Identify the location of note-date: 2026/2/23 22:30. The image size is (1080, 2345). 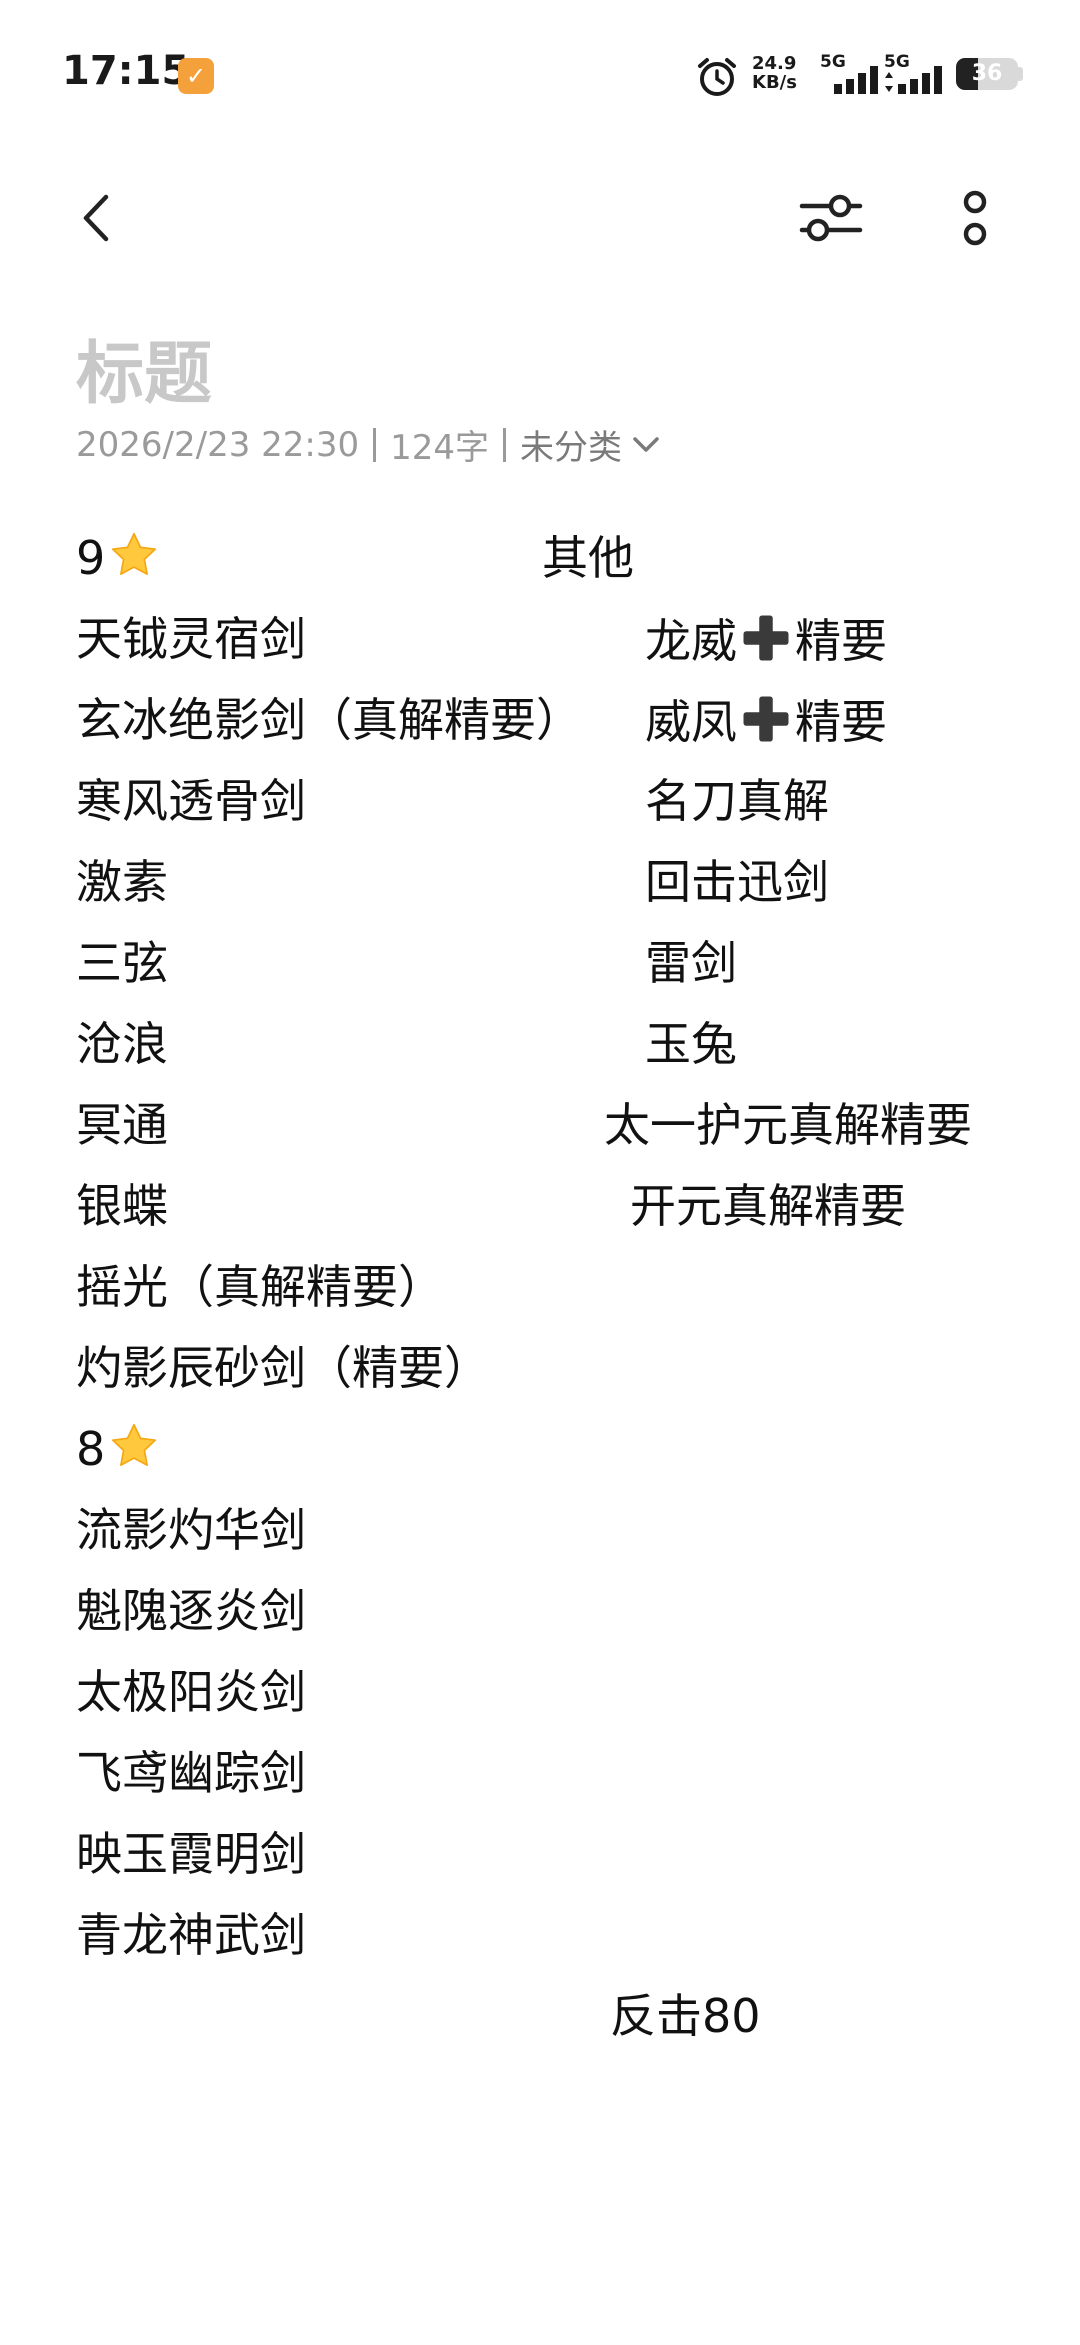
(218, 444).